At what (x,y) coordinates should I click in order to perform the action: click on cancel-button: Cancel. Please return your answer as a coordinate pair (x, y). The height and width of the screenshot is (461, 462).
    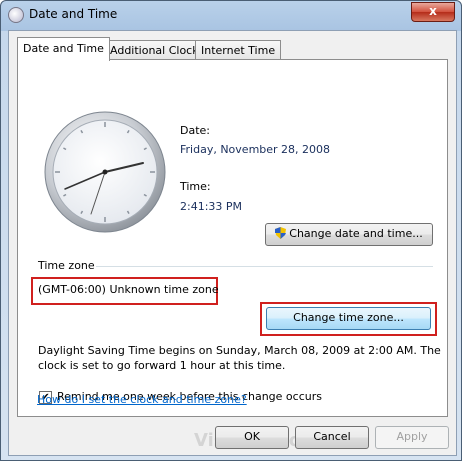
    Looking at the image, I should click on (332, 437).